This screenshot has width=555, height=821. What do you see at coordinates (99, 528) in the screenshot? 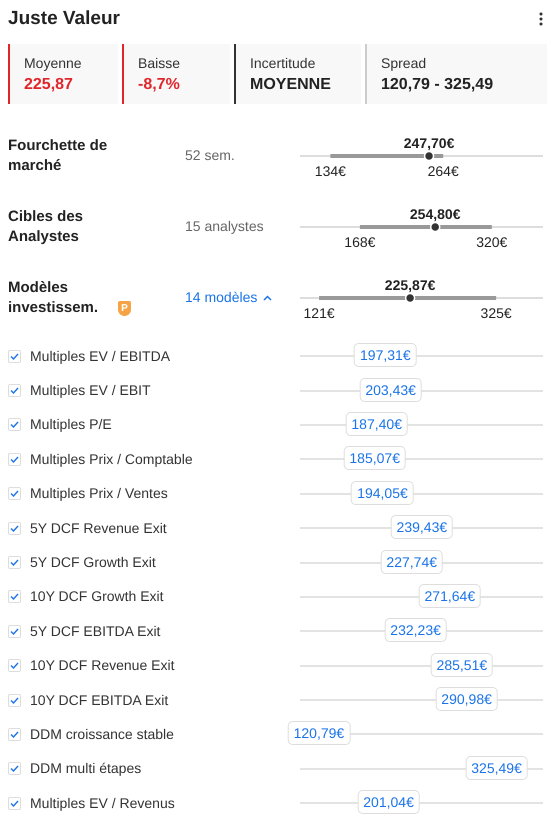
I see `model-label: 5Y DCF Revenue Exit` at bounding box center [99, 528].